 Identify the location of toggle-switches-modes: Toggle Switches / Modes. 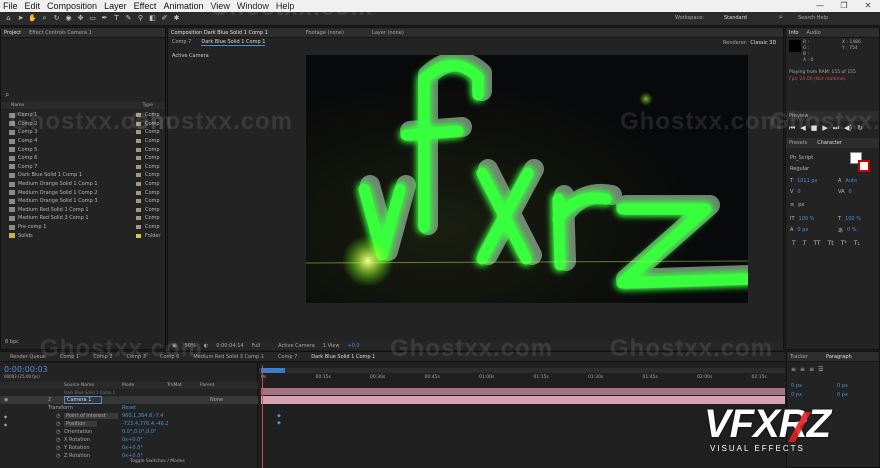
(157, 461).